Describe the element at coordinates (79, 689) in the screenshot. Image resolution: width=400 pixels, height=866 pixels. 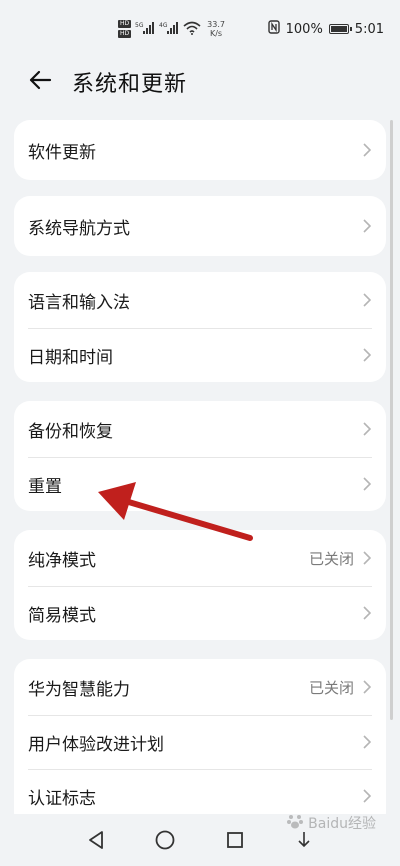
I see `row-label: 华为智慧能力` at that location.